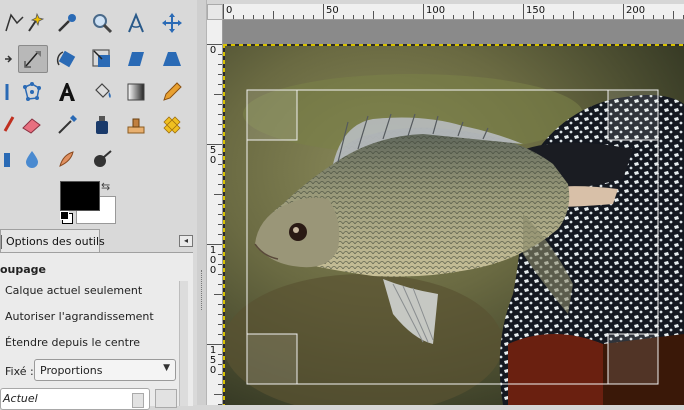 The image size is (684, 410). I want to click on smudge-tool, so click(67, 159).